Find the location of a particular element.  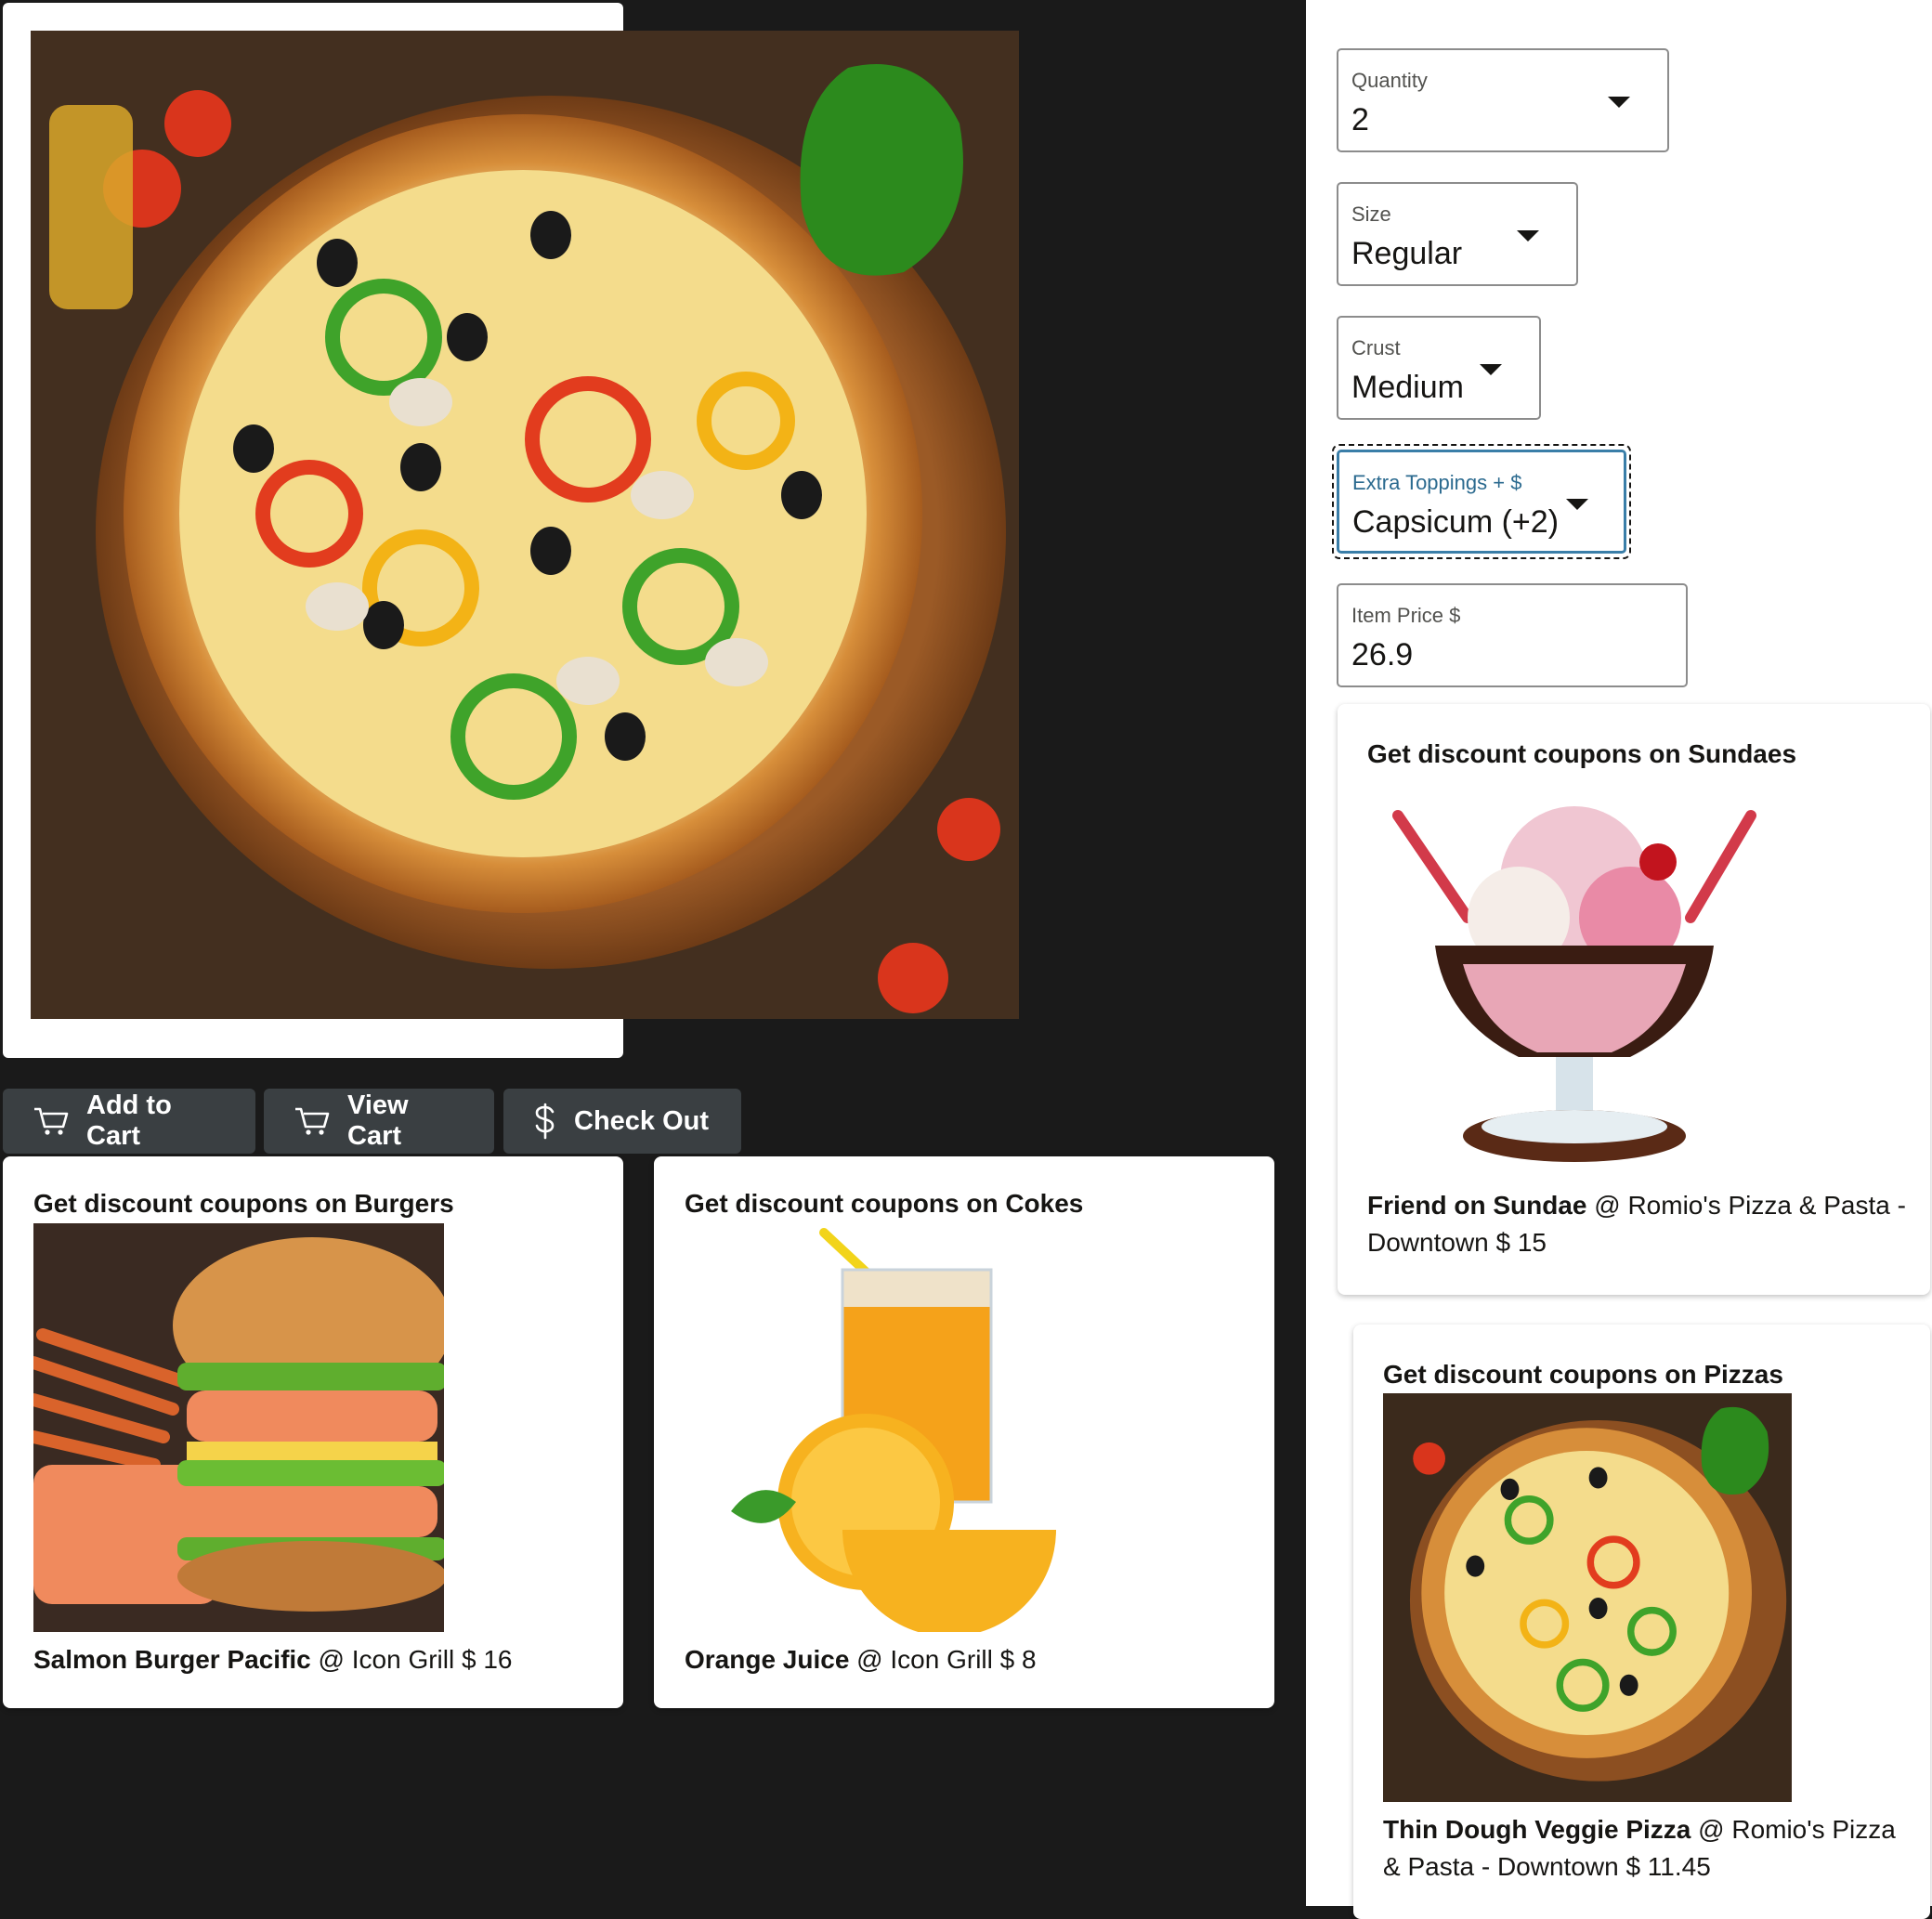

size-label: Size is located at coordinates (1371, 214).